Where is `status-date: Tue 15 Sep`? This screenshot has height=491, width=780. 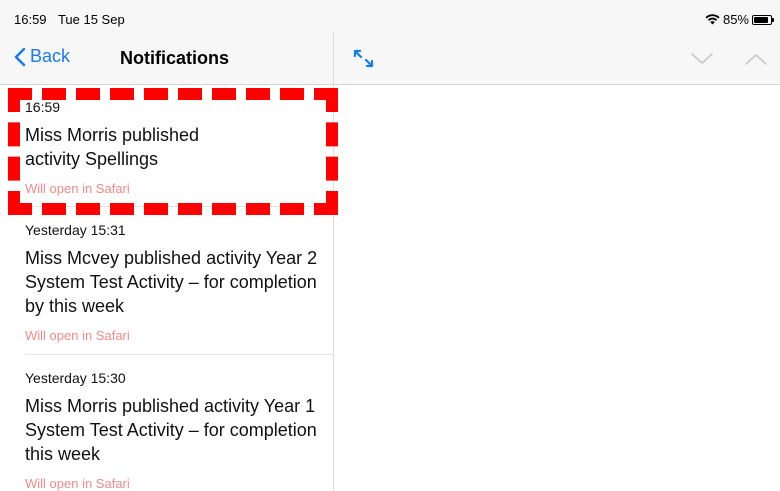 status-date: Tue 15 Sep is located at coordinates (91, 19).